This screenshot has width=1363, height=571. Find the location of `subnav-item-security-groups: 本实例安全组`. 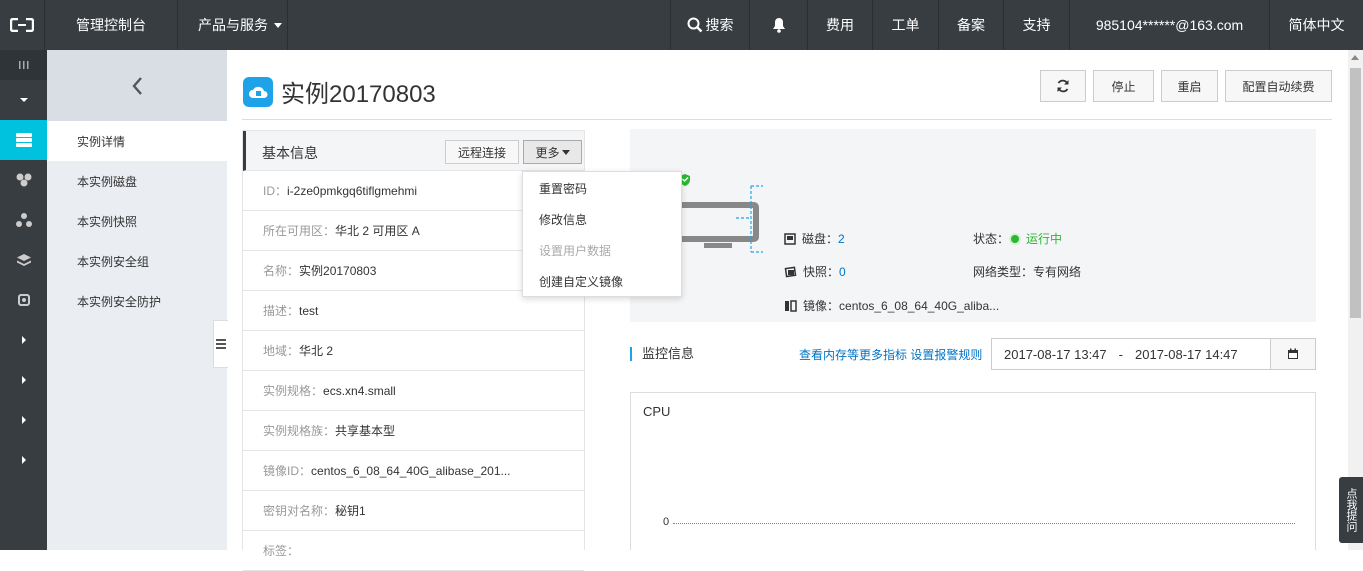

subnav-item-security-groups: 本实例安全组 is located at coordinates (137, 261).